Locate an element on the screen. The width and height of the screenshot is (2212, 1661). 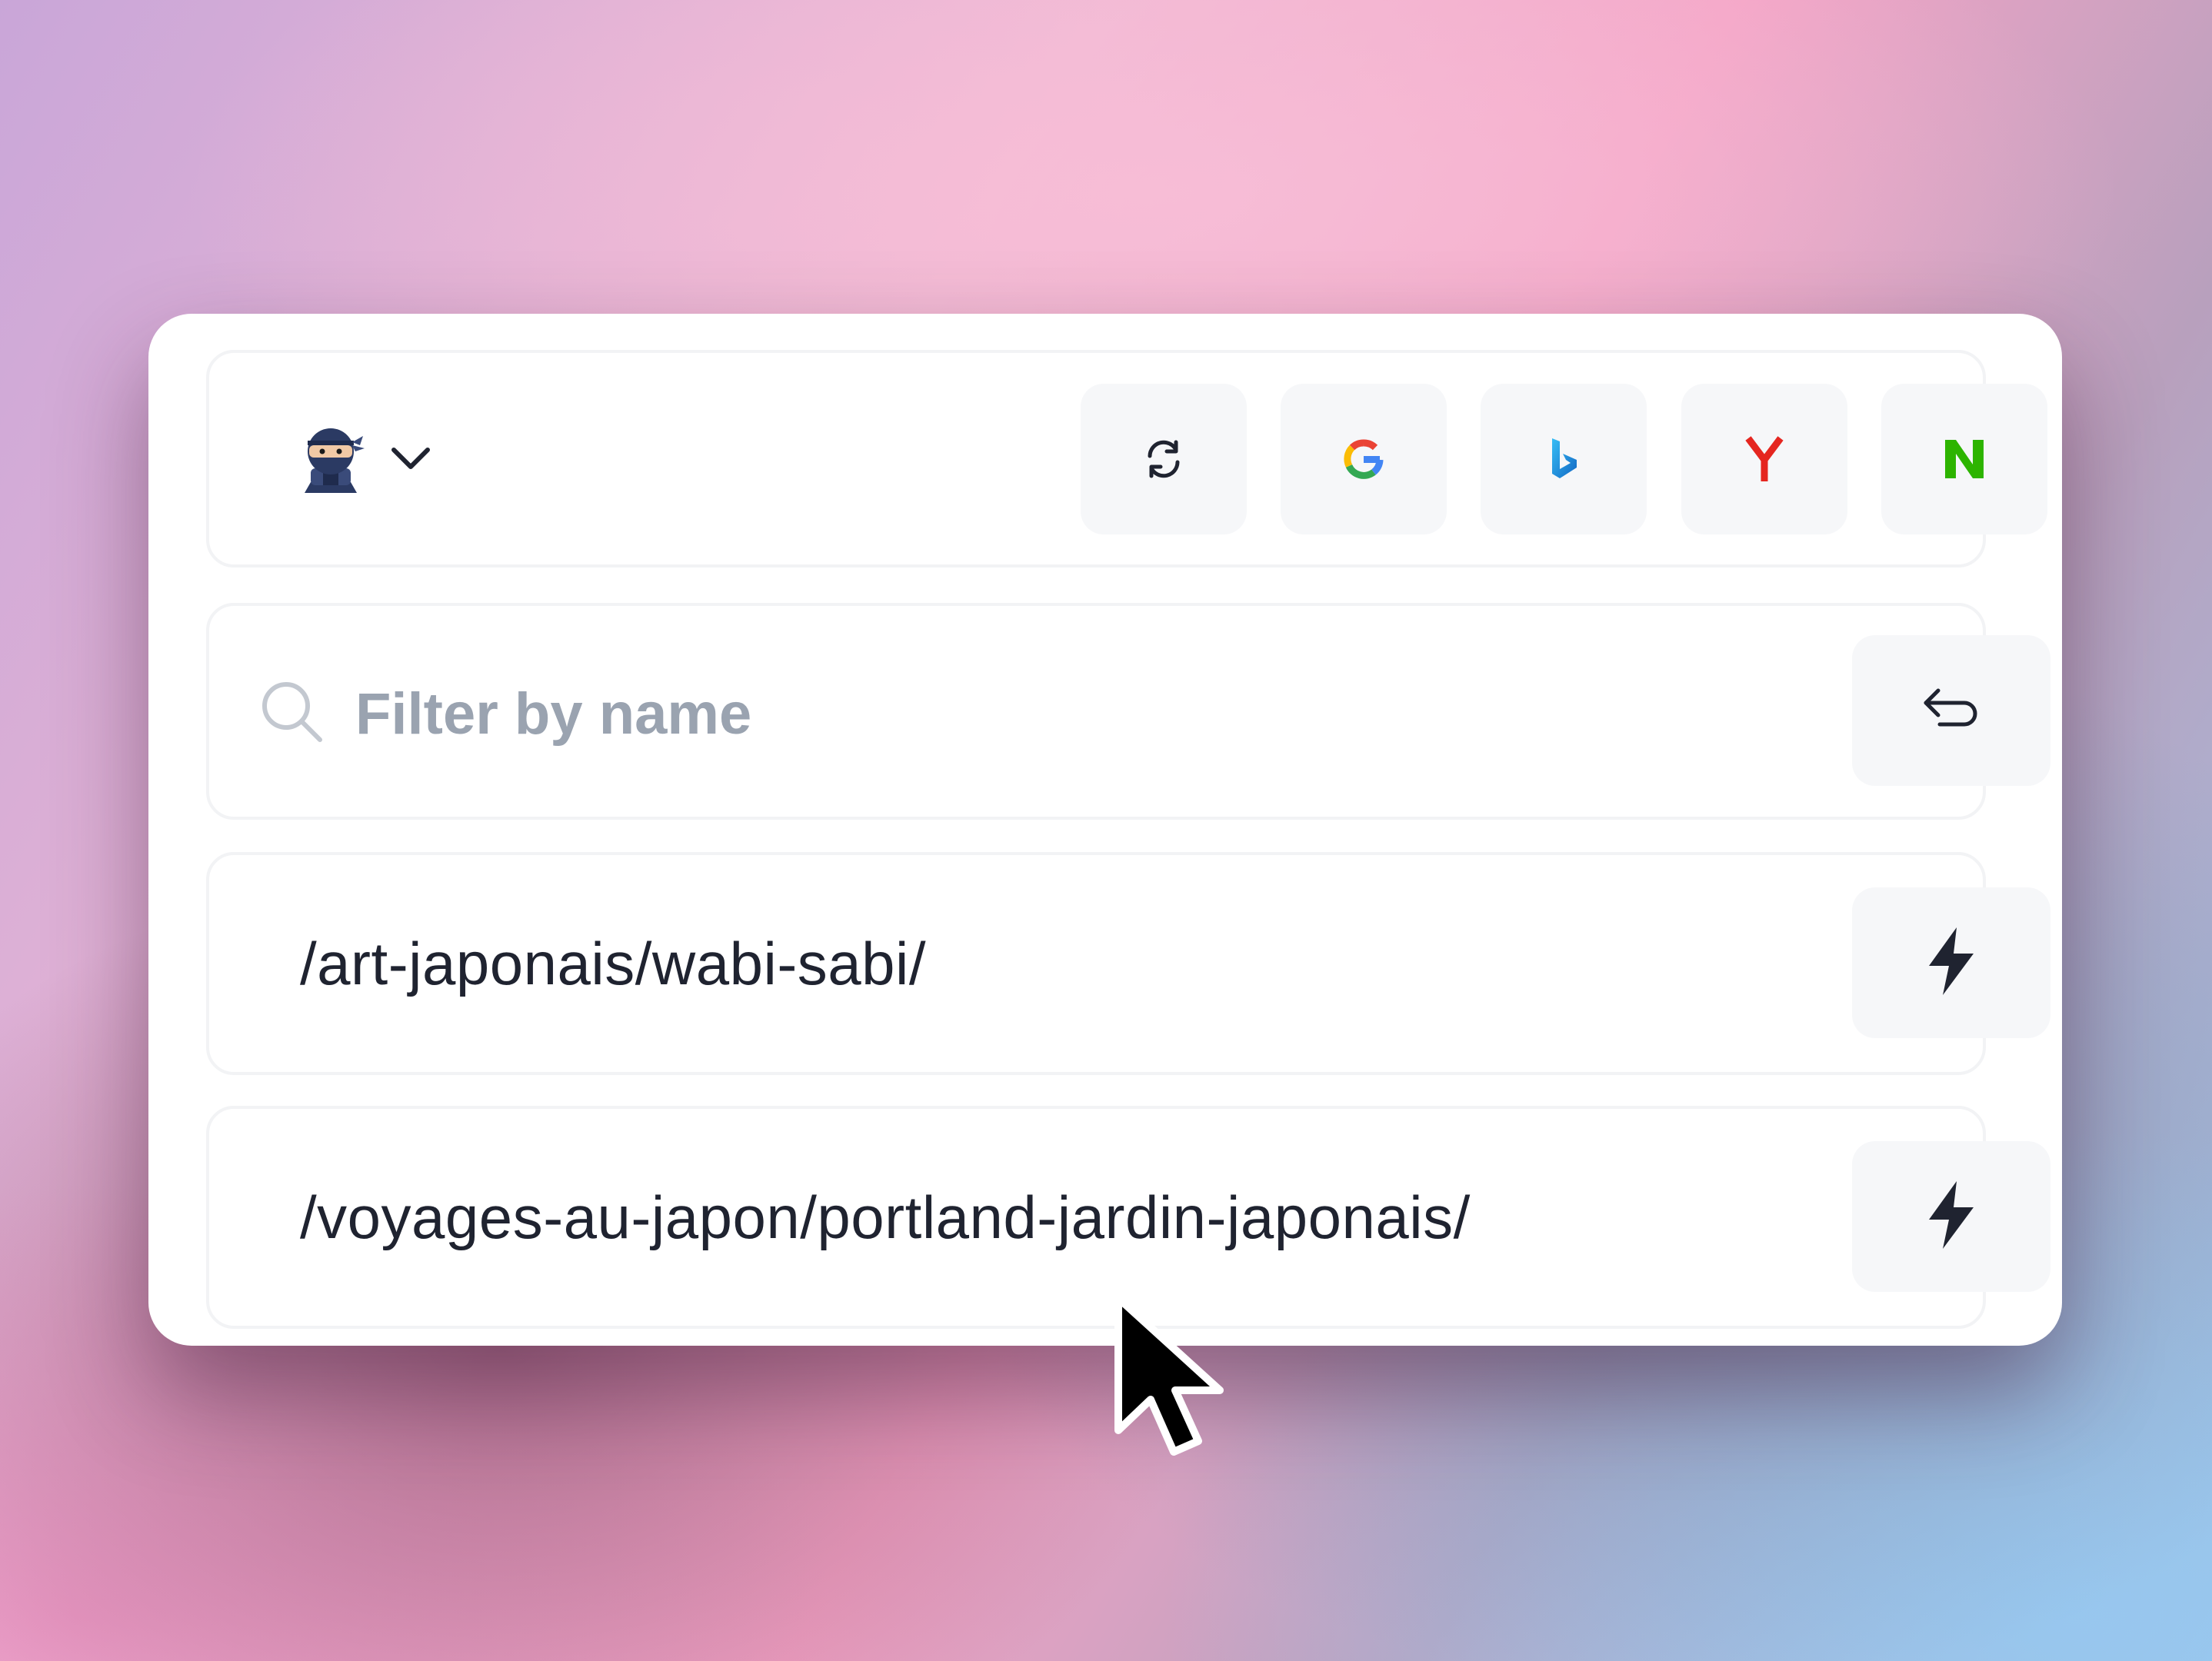
naver-icon is located at coordinates (1964, 459).